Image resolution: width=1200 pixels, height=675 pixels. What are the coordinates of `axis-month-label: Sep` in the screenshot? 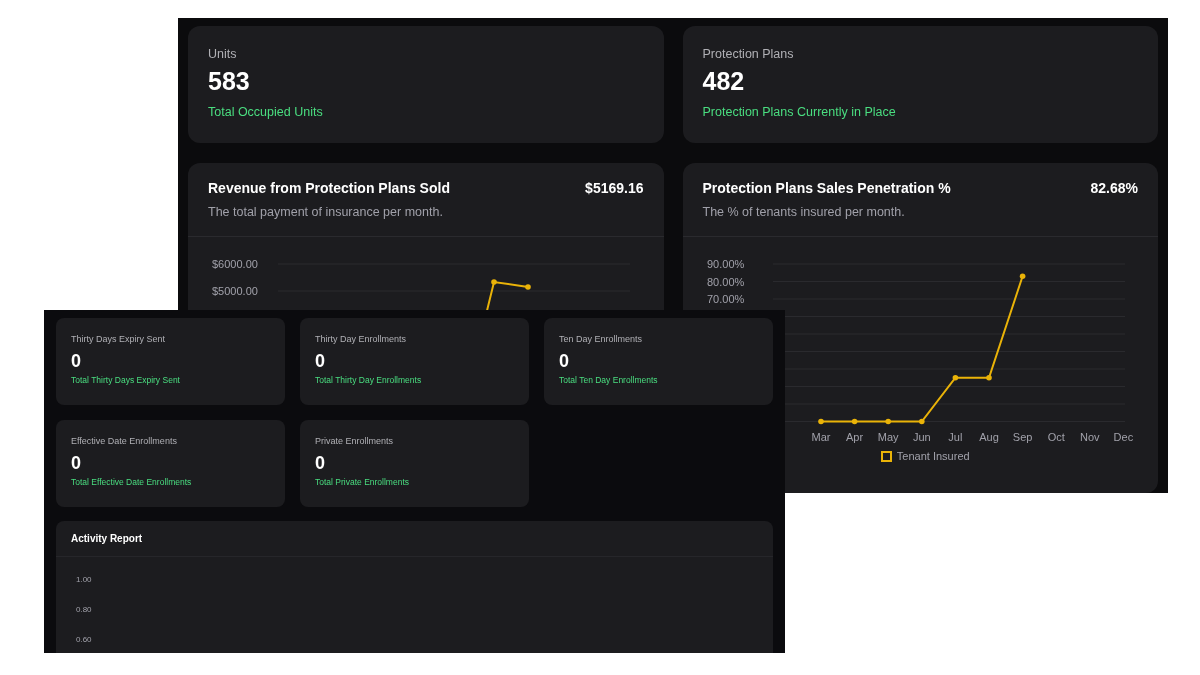 It's located at (1022, 436).